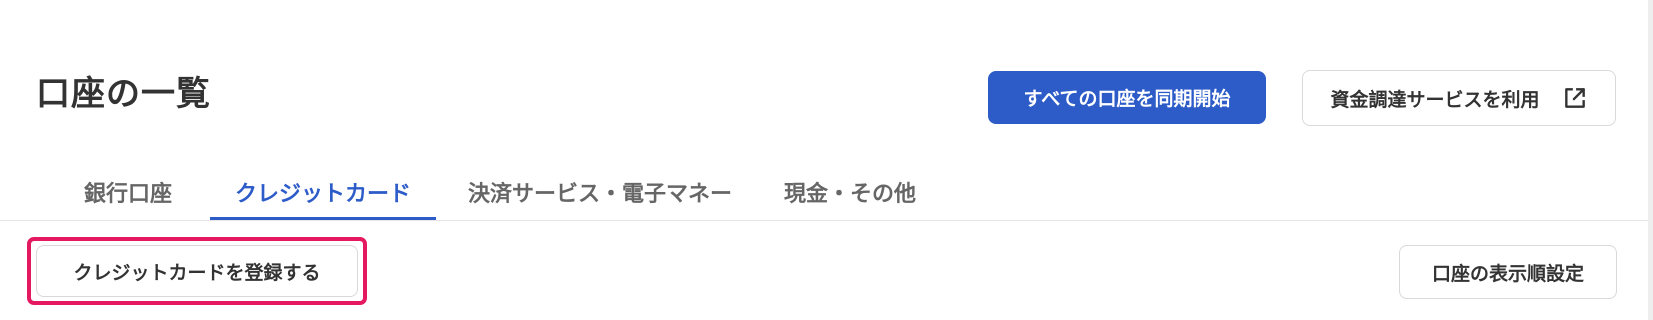 Image resolution: width=1653 pixels, height=320 pixels. I want to click on tab-bank-accounts: 銀行口座, so click(128, 198).